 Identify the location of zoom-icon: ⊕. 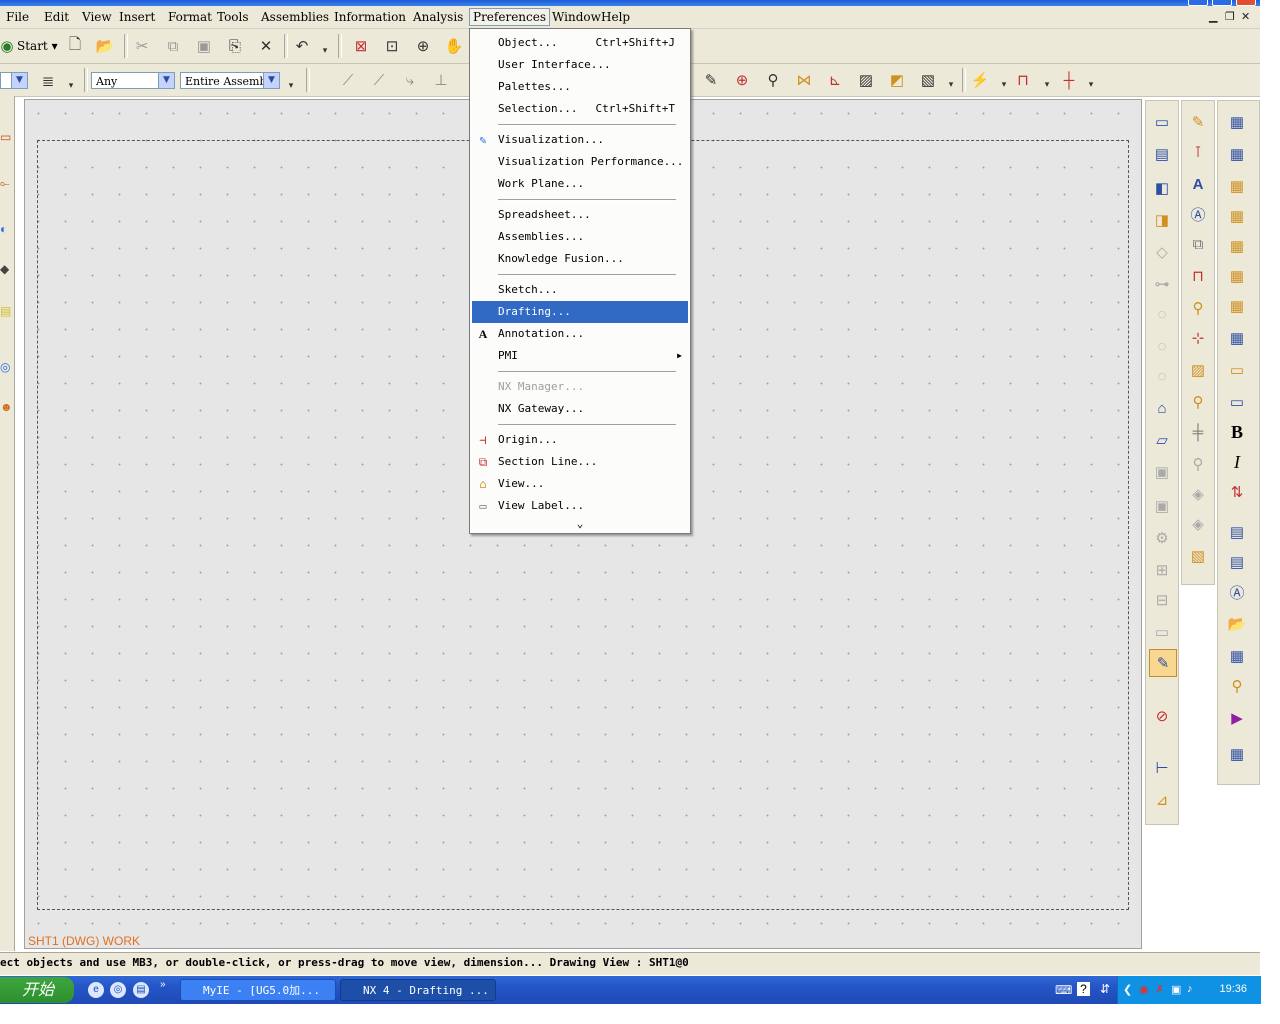
(423, 46).